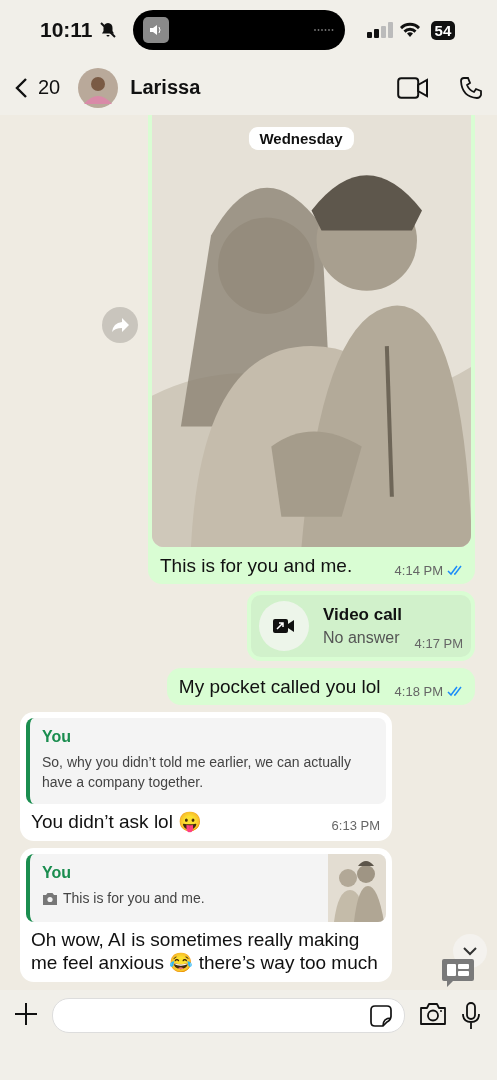 The width and height of the screenshot is (497, 1080). I want to click on message-input-field, so click(228, 1015).